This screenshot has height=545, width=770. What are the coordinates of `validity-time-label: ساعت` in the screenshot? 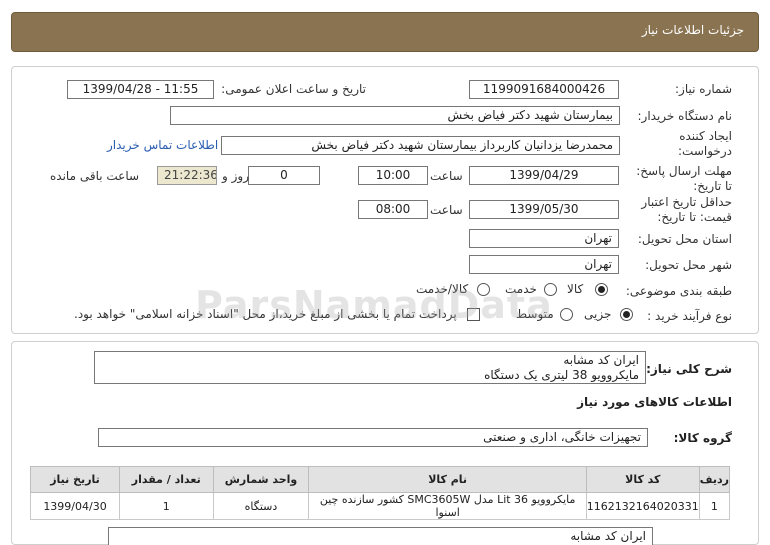 It's located at (446, 210).